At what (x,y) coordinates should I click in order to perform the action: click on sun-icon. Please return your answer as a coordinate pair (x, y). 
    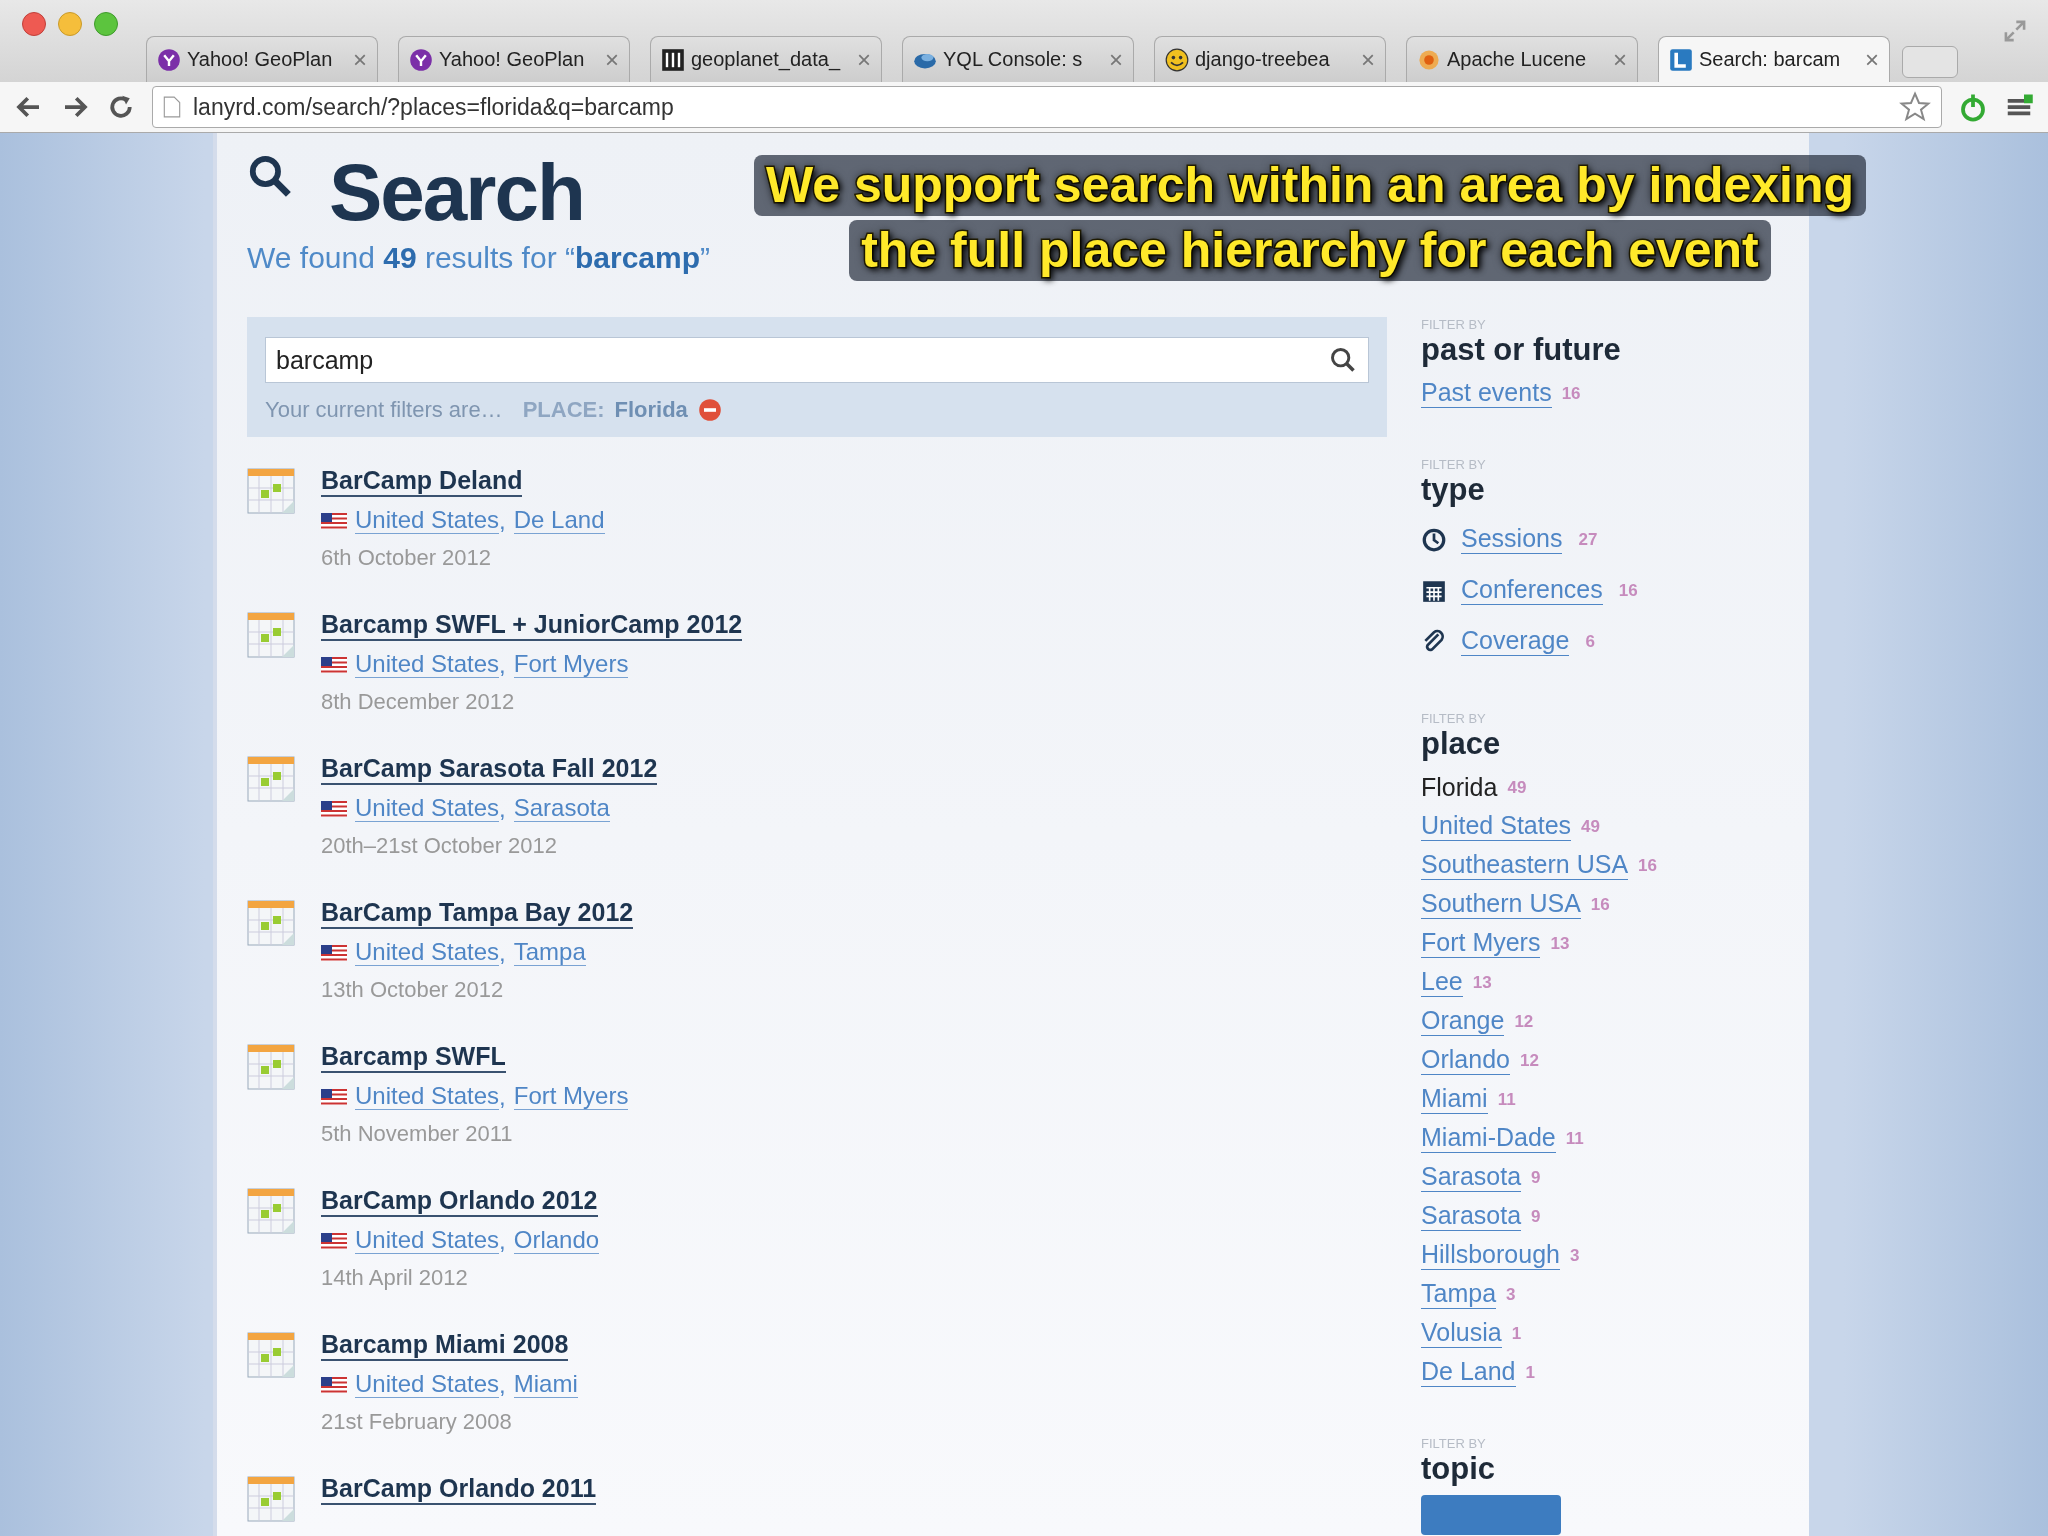
    Looking at the image, I should click on (1429, 59).